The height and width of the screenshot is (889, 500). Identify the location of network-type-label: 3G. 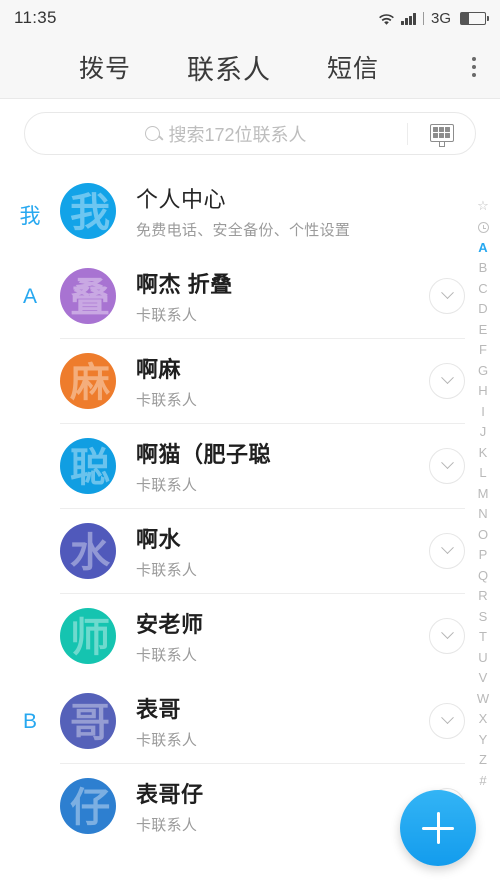
(440, 18).